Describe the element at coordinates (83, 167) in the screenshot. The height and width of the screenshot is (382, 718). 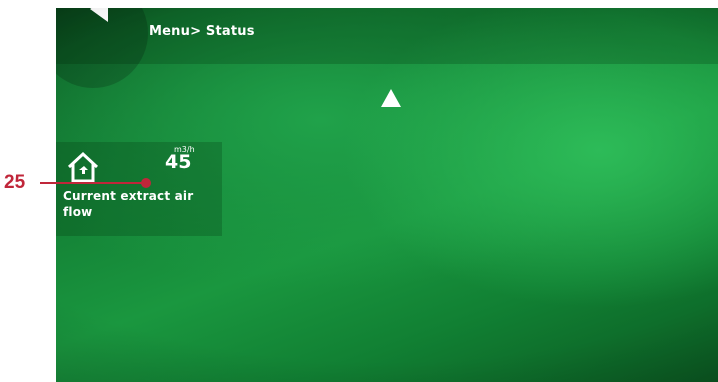
I see `house-extract-air-icon` at that location.